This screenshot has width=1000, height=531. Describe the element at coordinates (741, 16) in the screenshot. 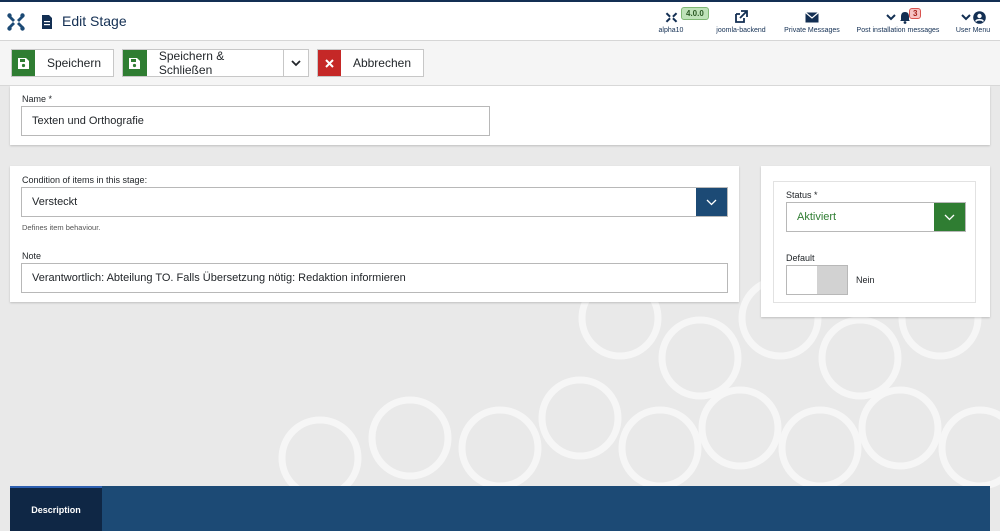

I see `external-link-icon` at that location.